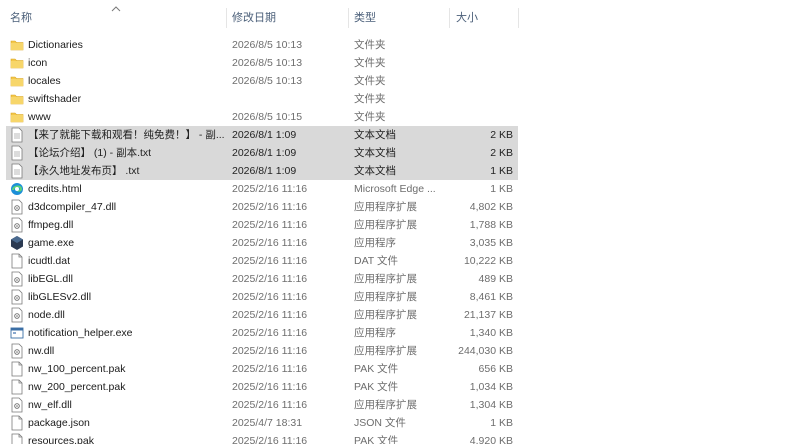  I want to click on file-row: libEGL.dll 2025/2/16 11:16 应用程序扩展 489 KB, so click(262, 279).